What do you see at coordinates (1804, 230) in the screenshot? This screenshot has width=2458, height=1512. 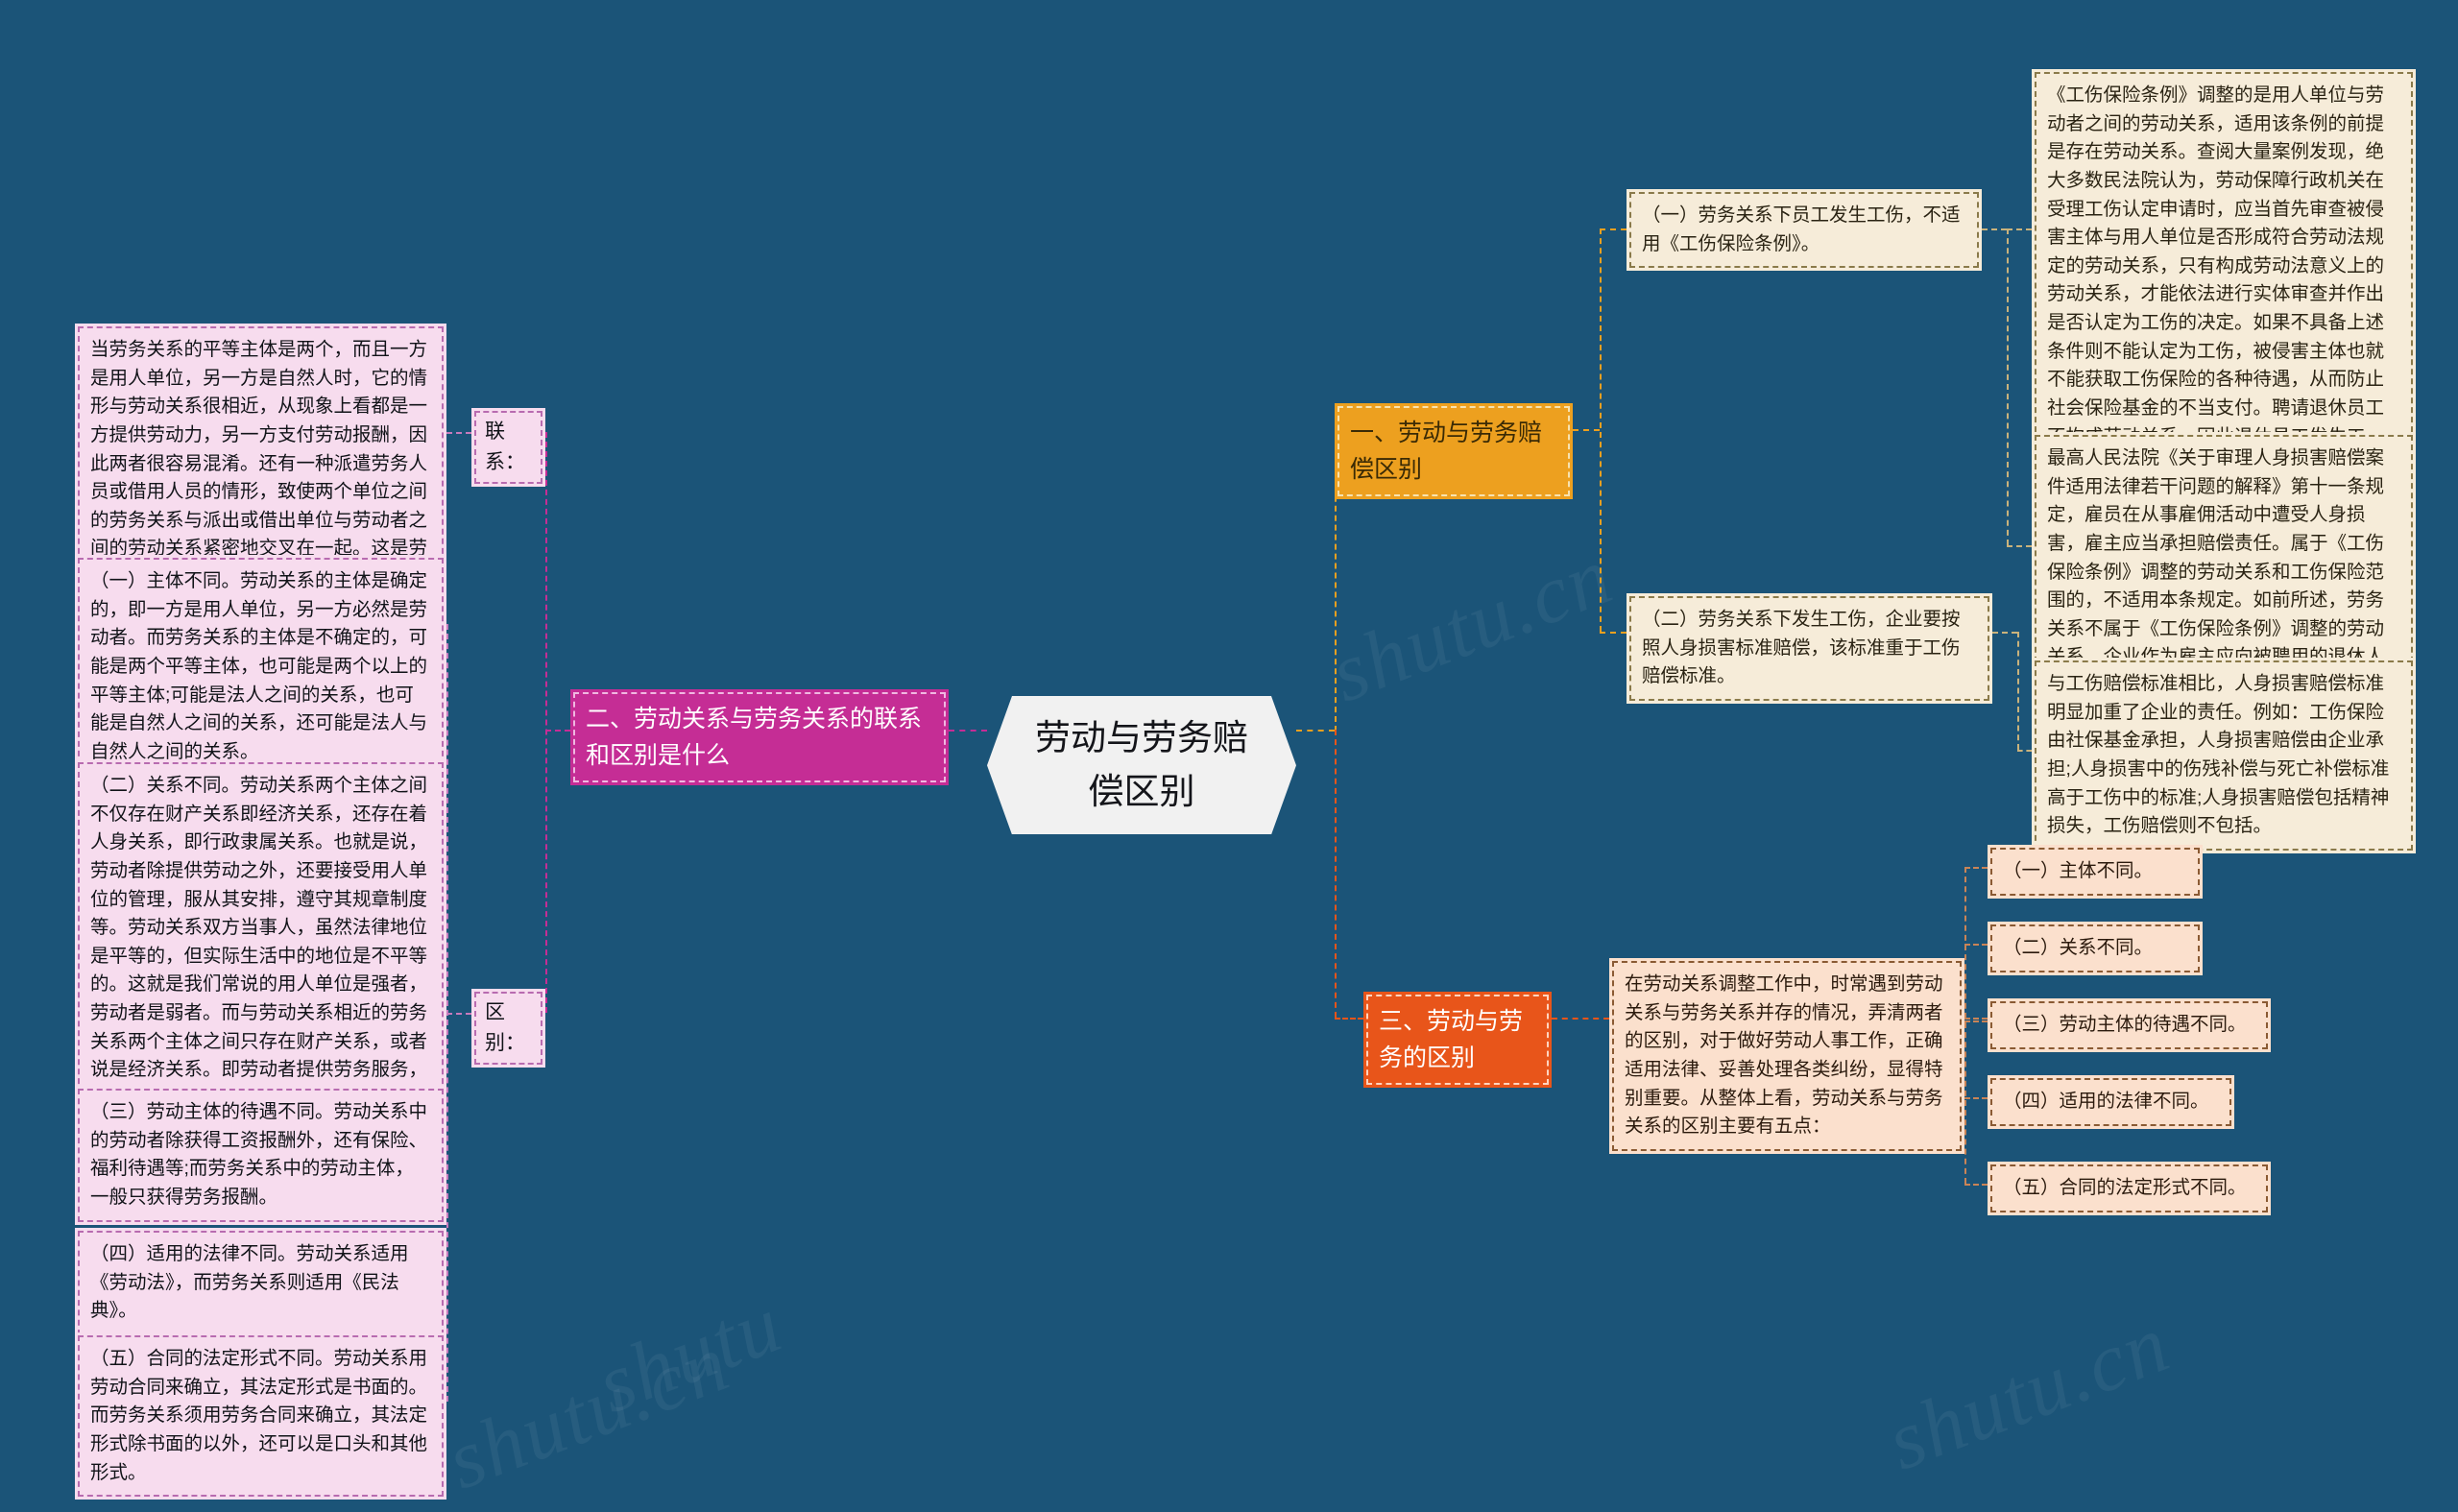 I see `child-node-b1-c1: （一）劳务关系下员工发生工伤，不适用《工伤保险条例》。` at bounding box center [1804, 230].